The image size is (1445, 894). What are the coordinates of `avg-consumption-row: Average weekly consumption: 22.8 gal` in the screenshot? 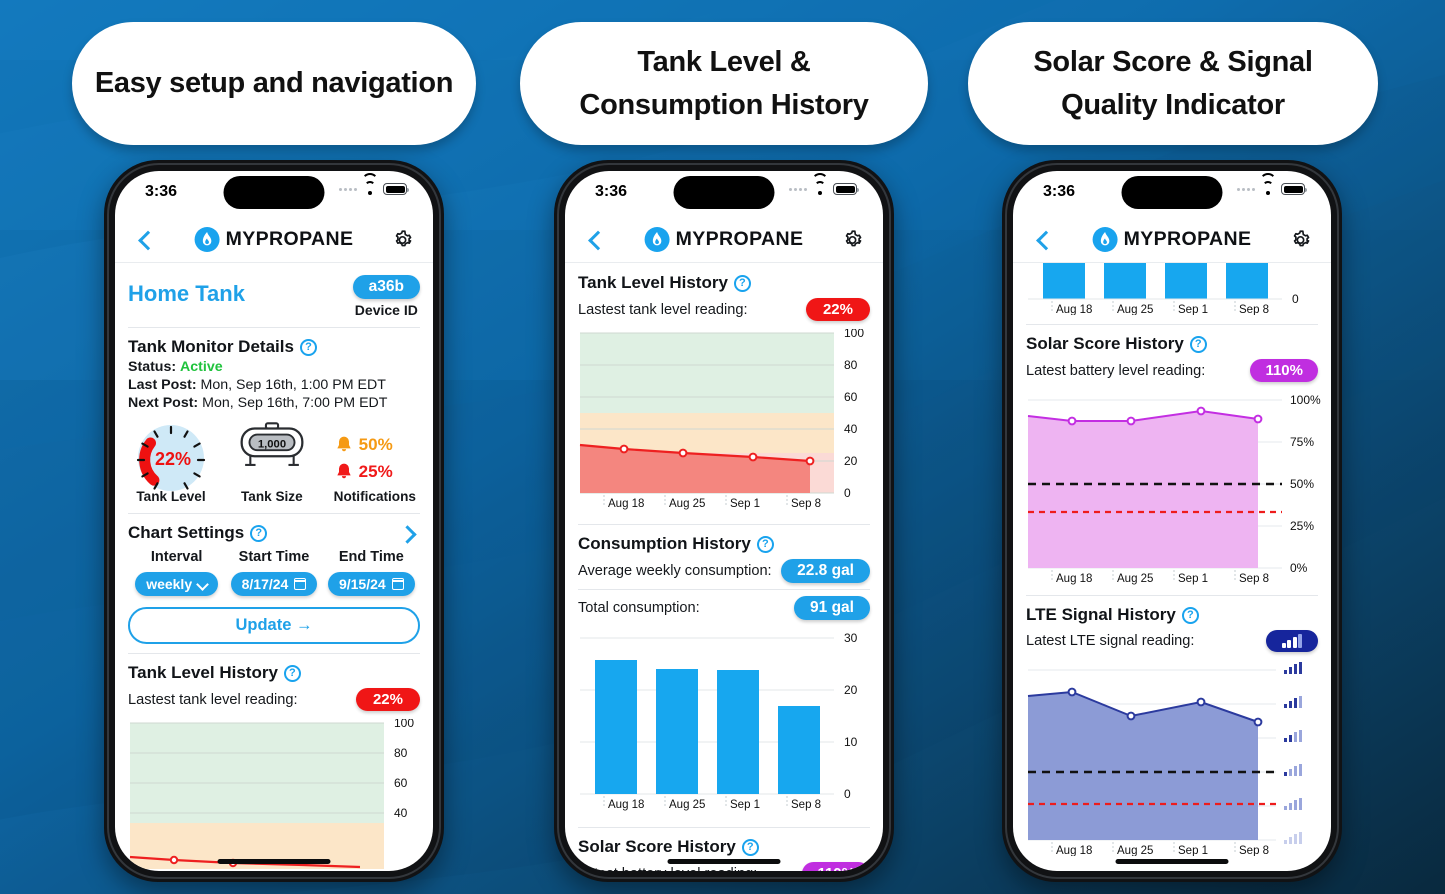 It's located at (724, 571).